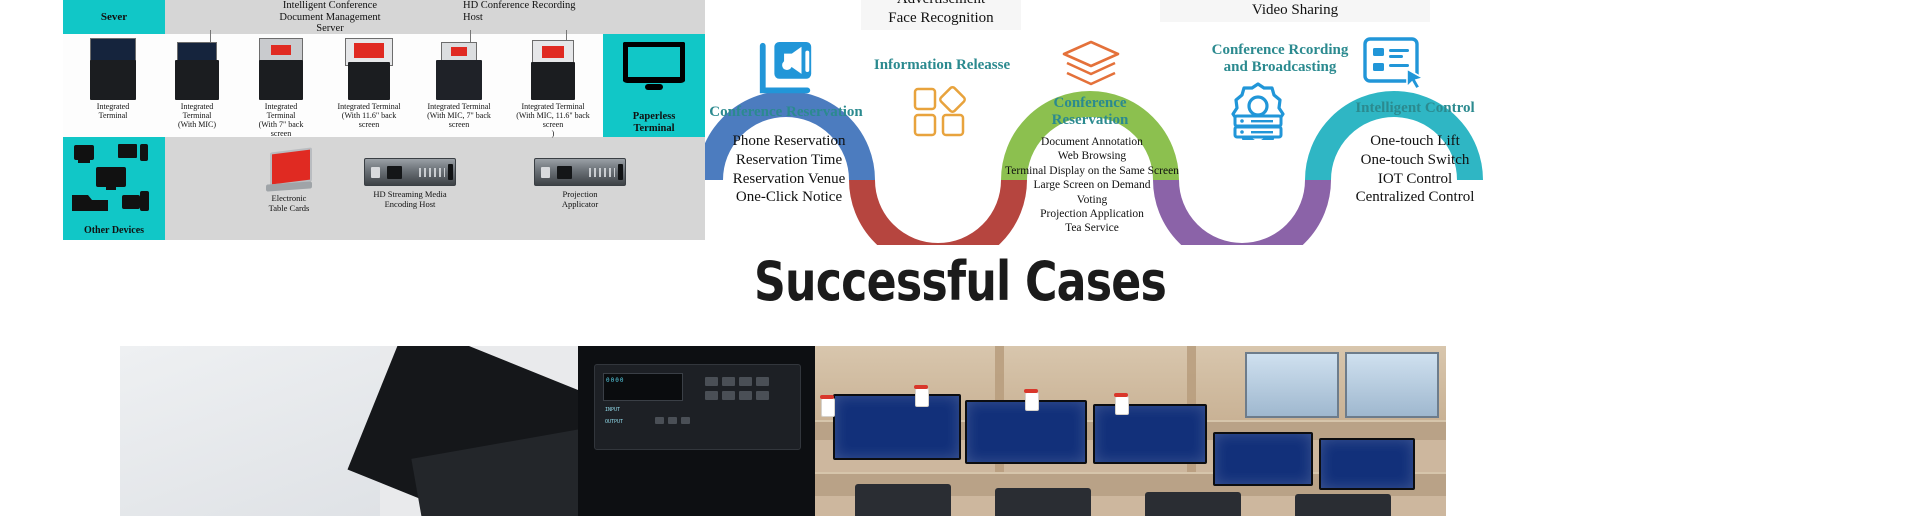 The width and height of the screenshot is (1920, 516). I want to click on segment-title-intelligent-control: Intelligent Control, so click(1415, 108).